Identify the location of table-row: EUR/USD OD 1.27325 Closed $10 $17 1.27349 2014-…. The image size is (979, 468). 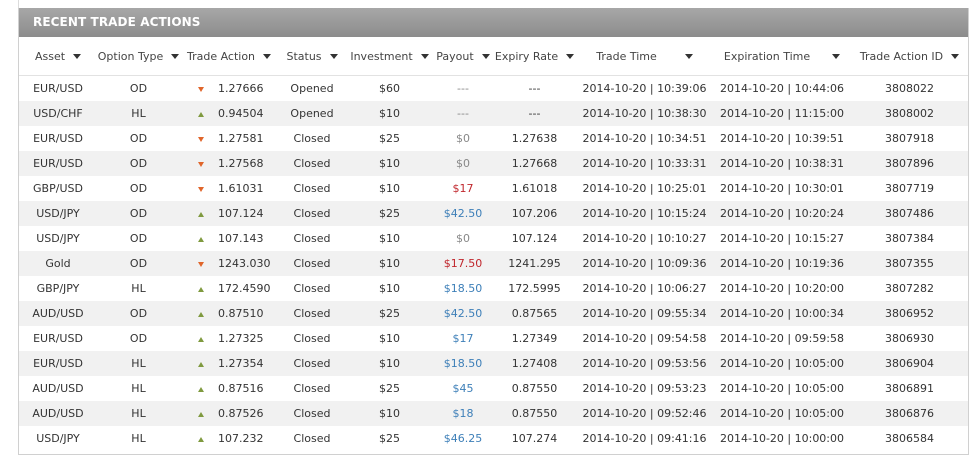
(493, 338).